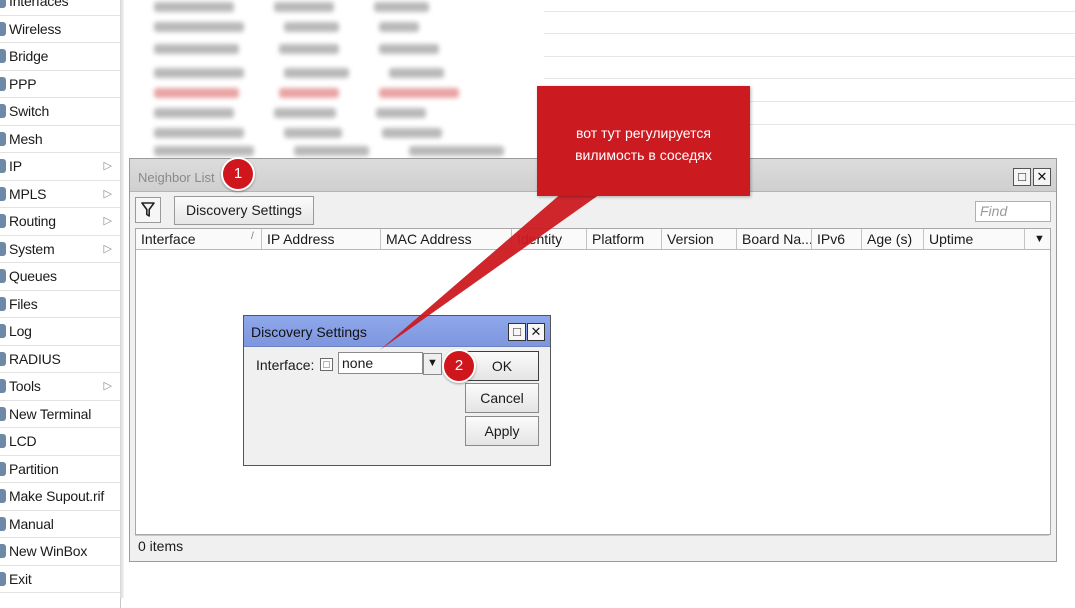  What do you see at coordinates (837, 239) in the screenshot?
I see `column-ipv6: IPv6` at bounding box center [837, 239].